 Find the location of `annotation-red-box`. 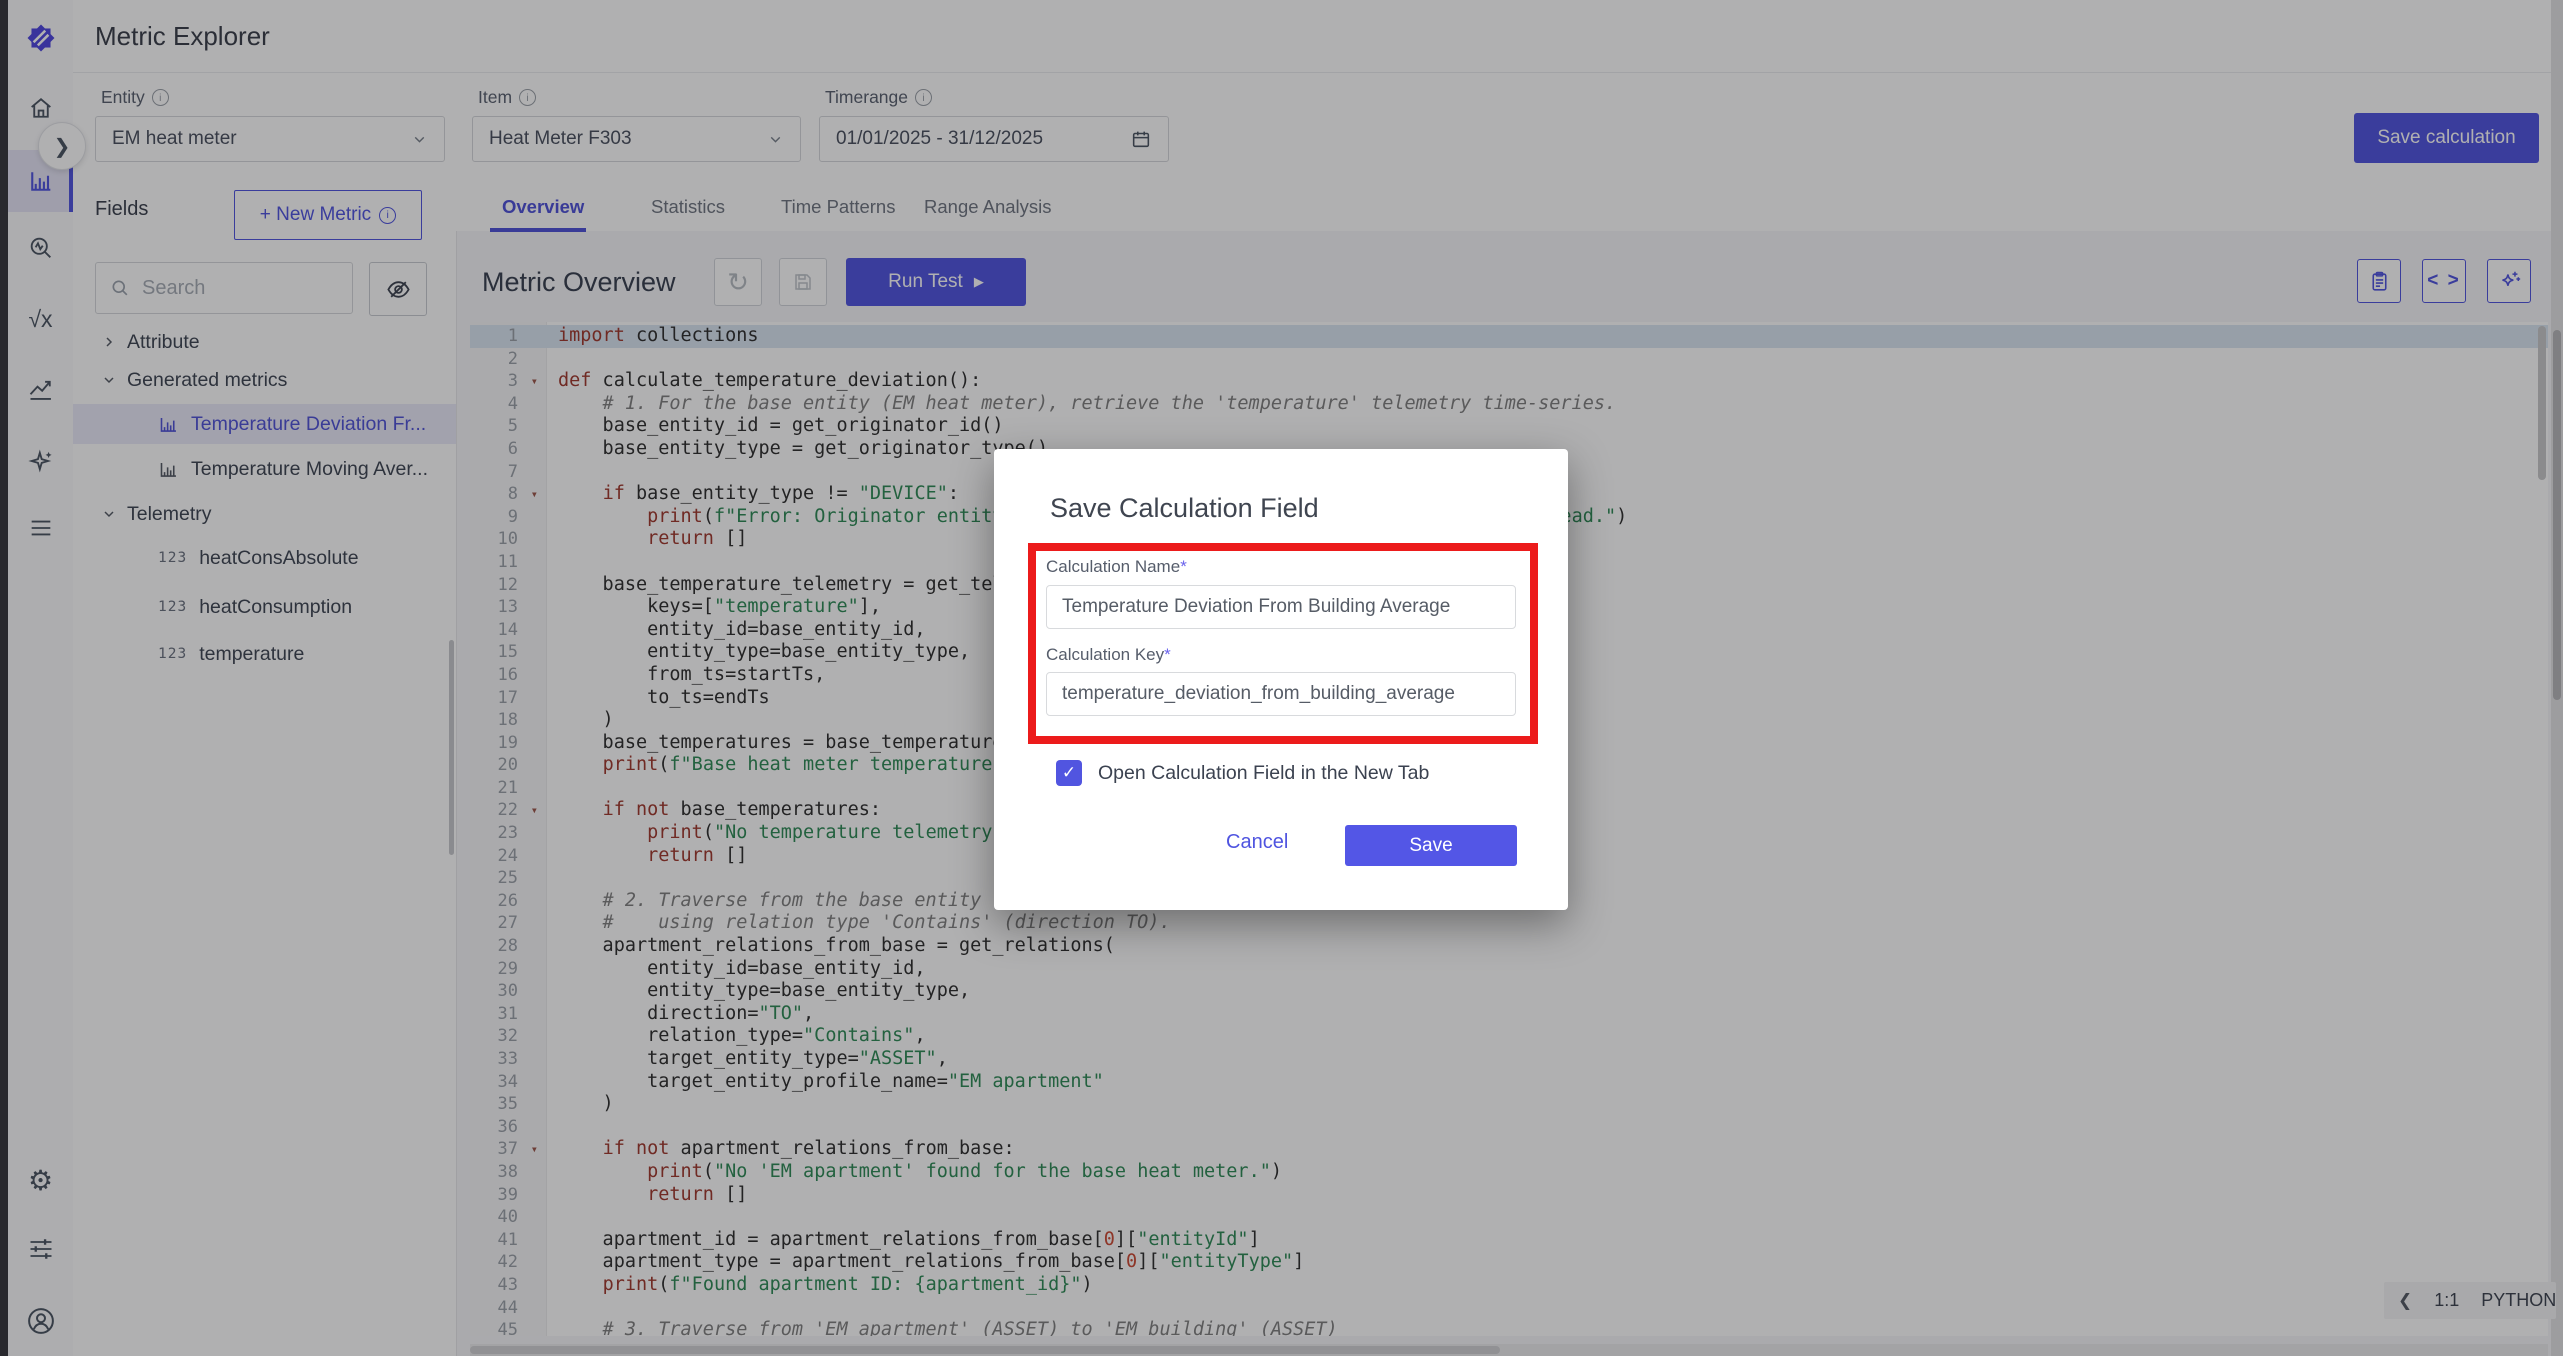

annotation-red-box is located at coordinates (1283, 643).